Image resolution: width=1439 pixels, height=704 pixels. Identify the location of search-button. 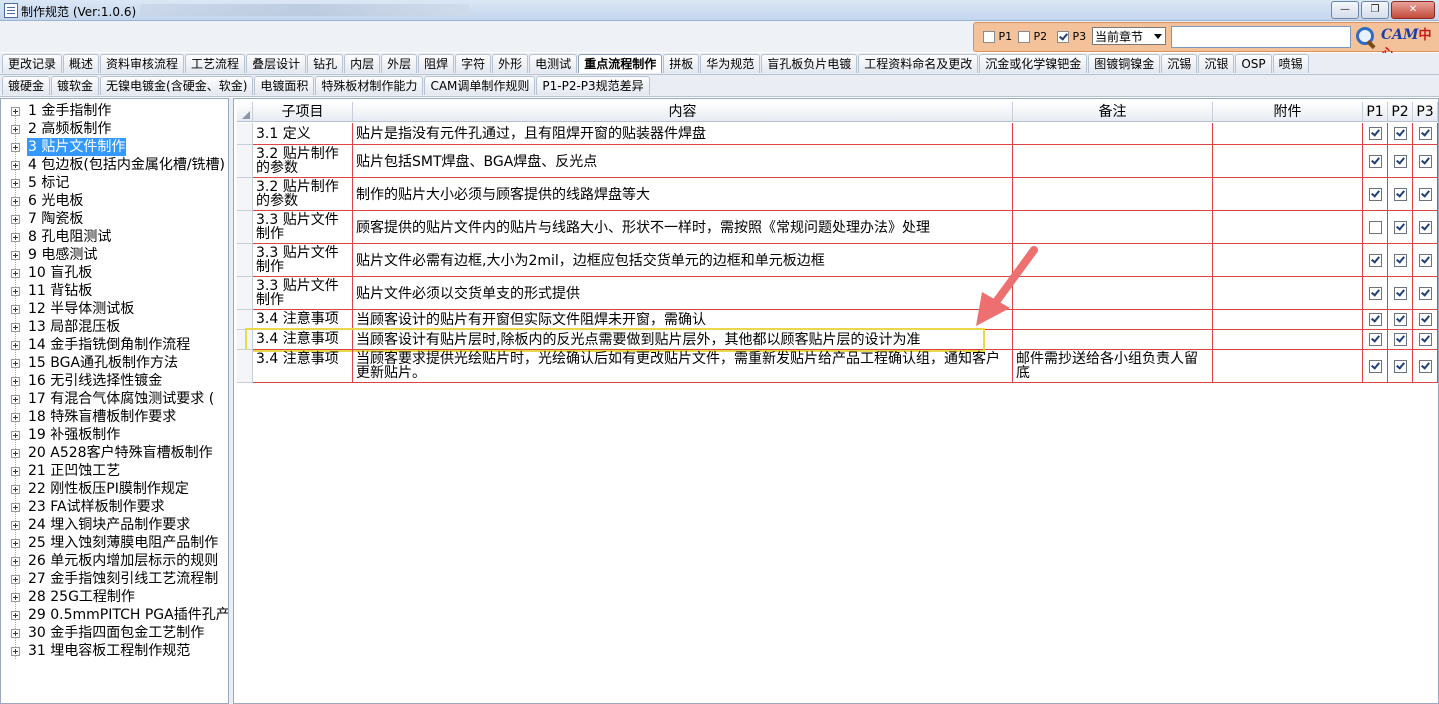
(1366, 37).